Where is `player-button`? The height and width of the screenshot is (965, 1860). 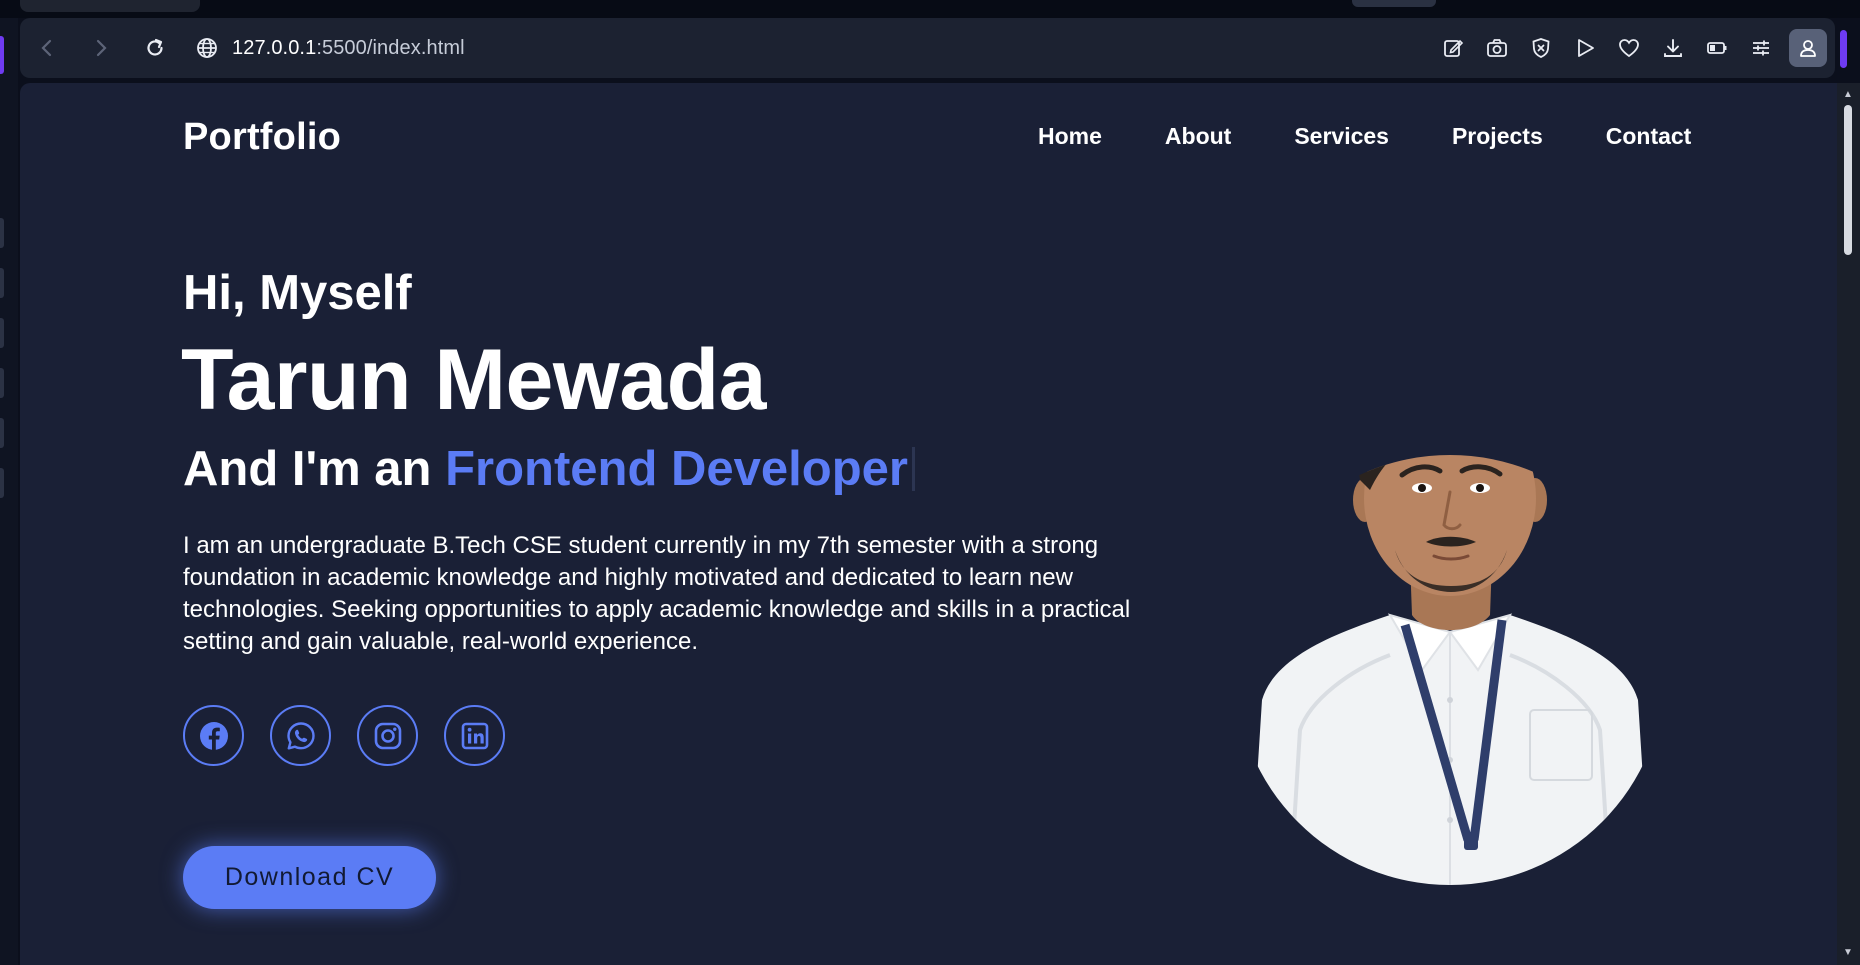
player-button is located at coordinates (1585, 48).